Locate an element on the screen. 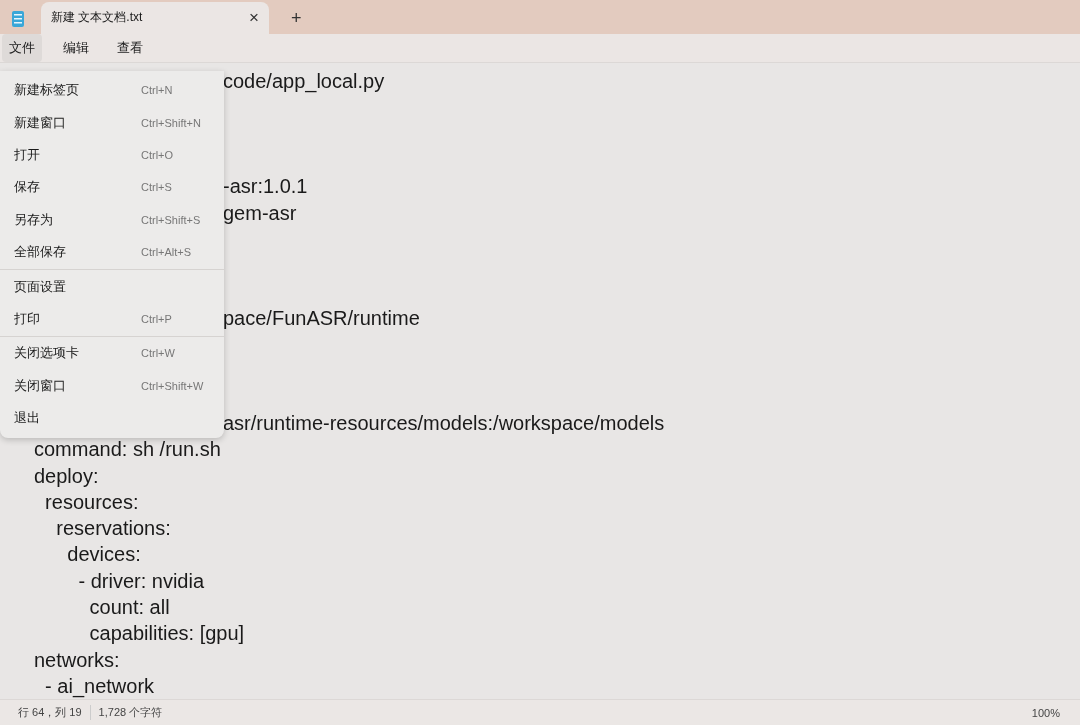  menu-item: 查看 is located at coordinates (130, 47).